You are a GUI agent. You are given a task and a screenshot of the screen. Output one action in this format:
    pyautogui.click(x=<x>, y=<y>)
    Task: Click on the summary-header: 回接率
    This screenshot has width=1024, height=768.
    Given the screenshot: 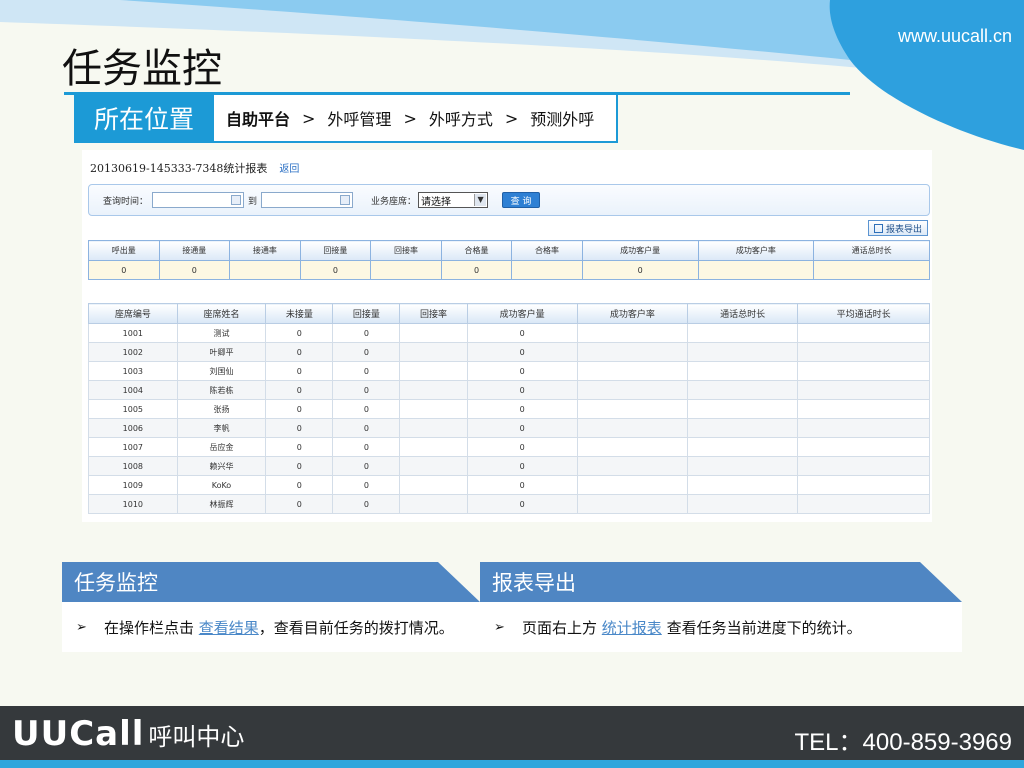 What is the action you would take?
    pyautogui.click(x=406, y=250)
    